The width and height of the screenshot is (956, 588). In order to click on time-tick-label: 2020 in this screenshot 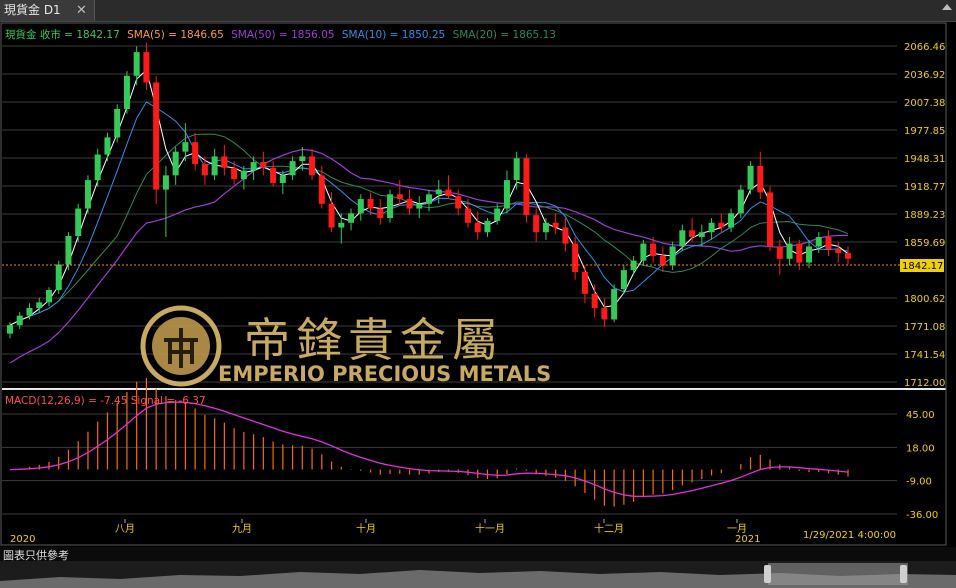, I will do `click(22, 539)`.